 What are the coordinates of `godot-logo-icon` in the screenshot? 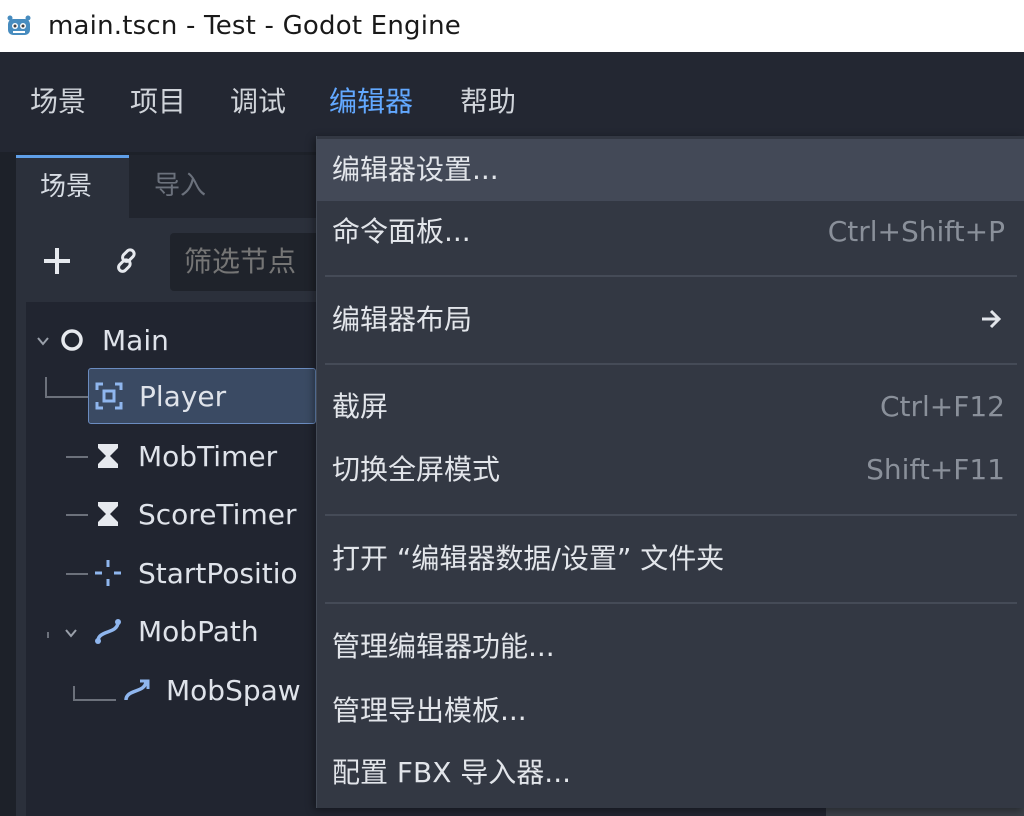 It's located at (19, 25).